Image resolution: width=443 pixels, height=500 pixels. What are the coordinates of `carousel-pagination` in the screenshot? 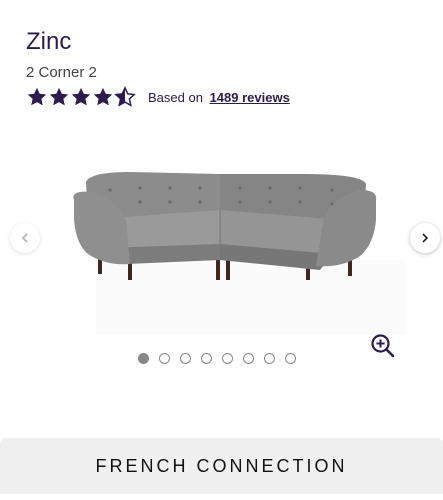 It's located at (217, 358).